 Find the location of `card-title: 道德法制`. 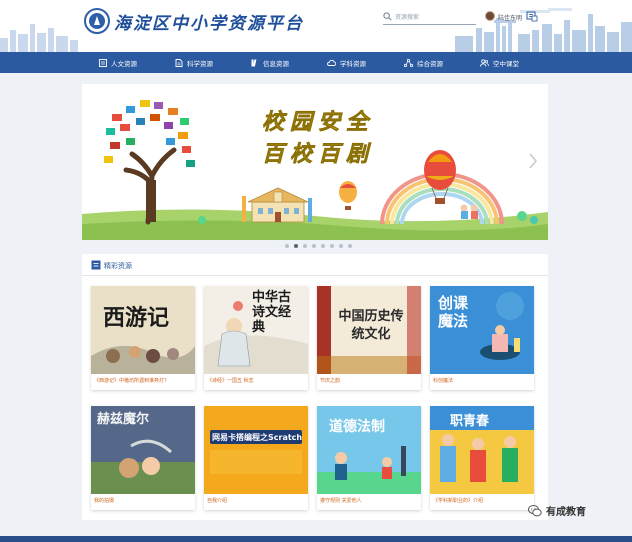

card-title: 道德法制 is located at coordinates (357, 427).